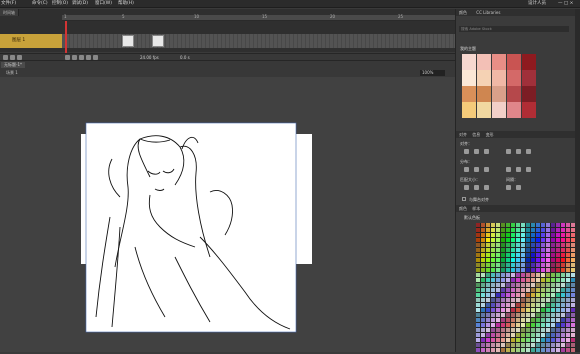 This screenshot has height=354, width=580. What do you see at coordinates (31, 41) in the screenshot?
I see `layer-name: 图层 1` at bounding box center [31, 41].